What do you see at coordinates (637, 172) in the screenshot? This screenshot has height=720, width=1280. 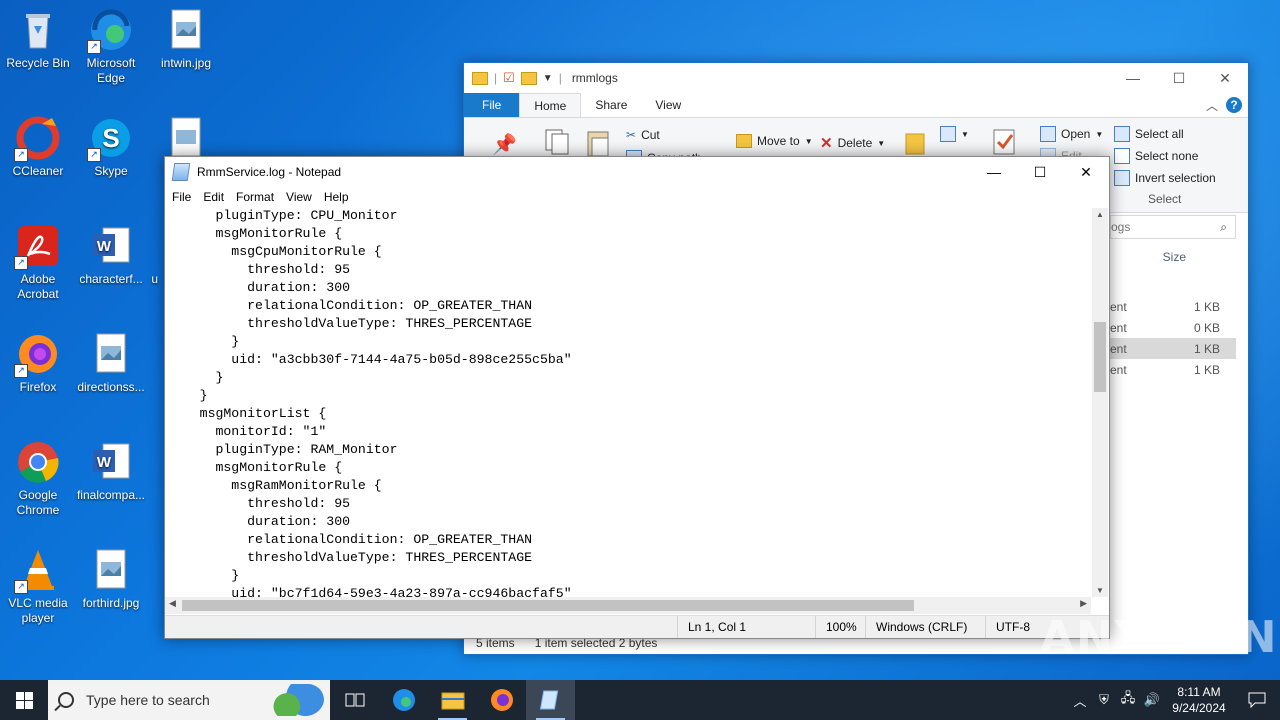 I see `notepad-title-bar: RmmService.log - Notepad — ☐ ✕` at bounding box center [637, 172].